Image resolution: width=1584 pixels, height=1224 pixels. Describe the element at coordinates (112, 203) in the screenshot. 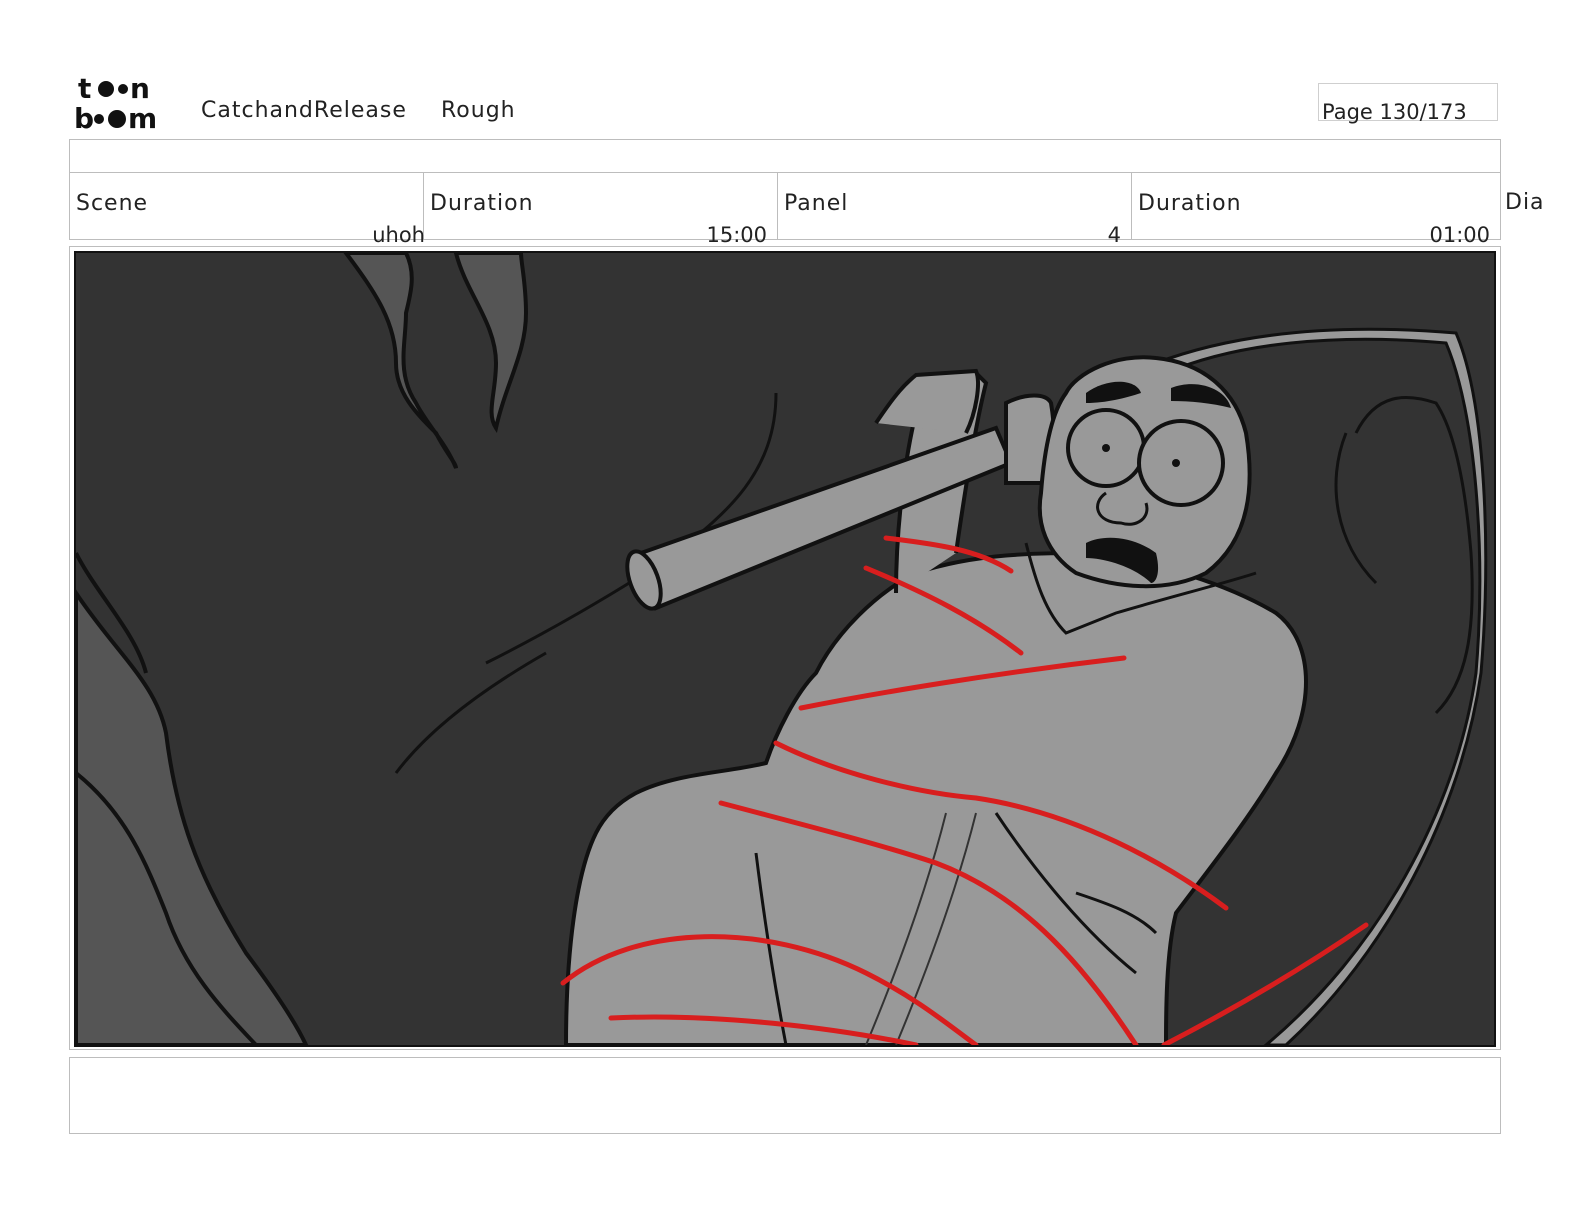

I see `scene-label: Scene` at that location.